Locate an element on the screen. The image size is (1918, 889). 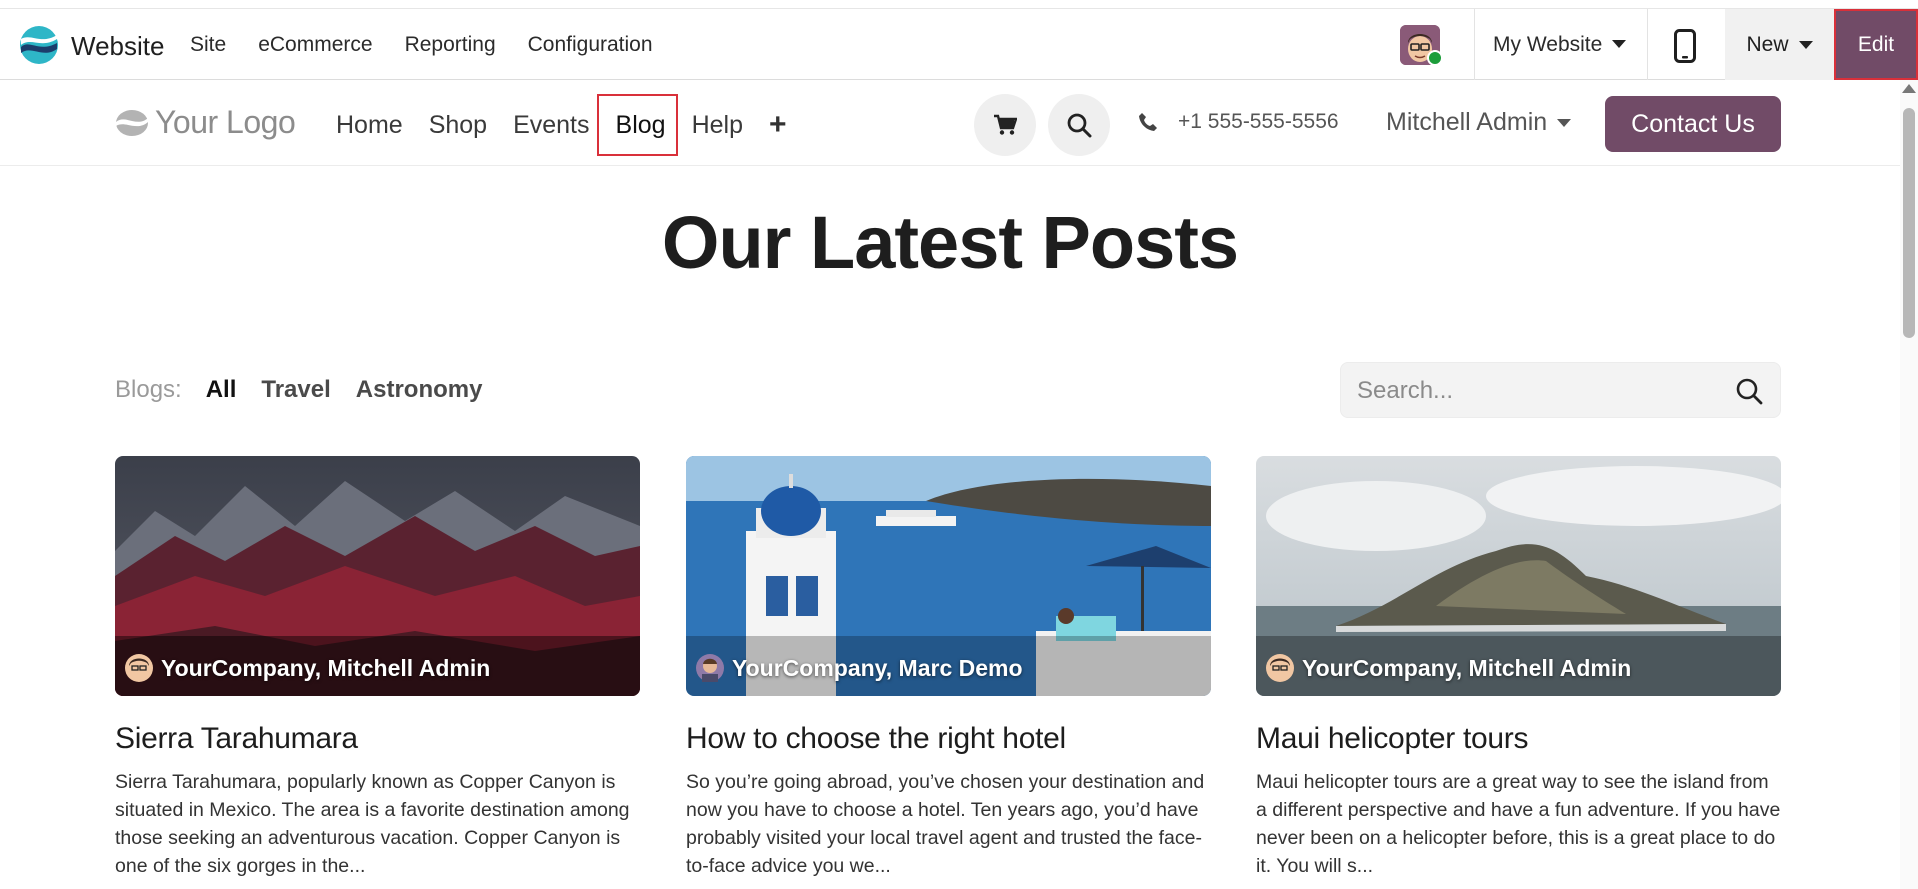
post-cover-image: YourCompany, Marc Demo is located at coordinates (948, 576).